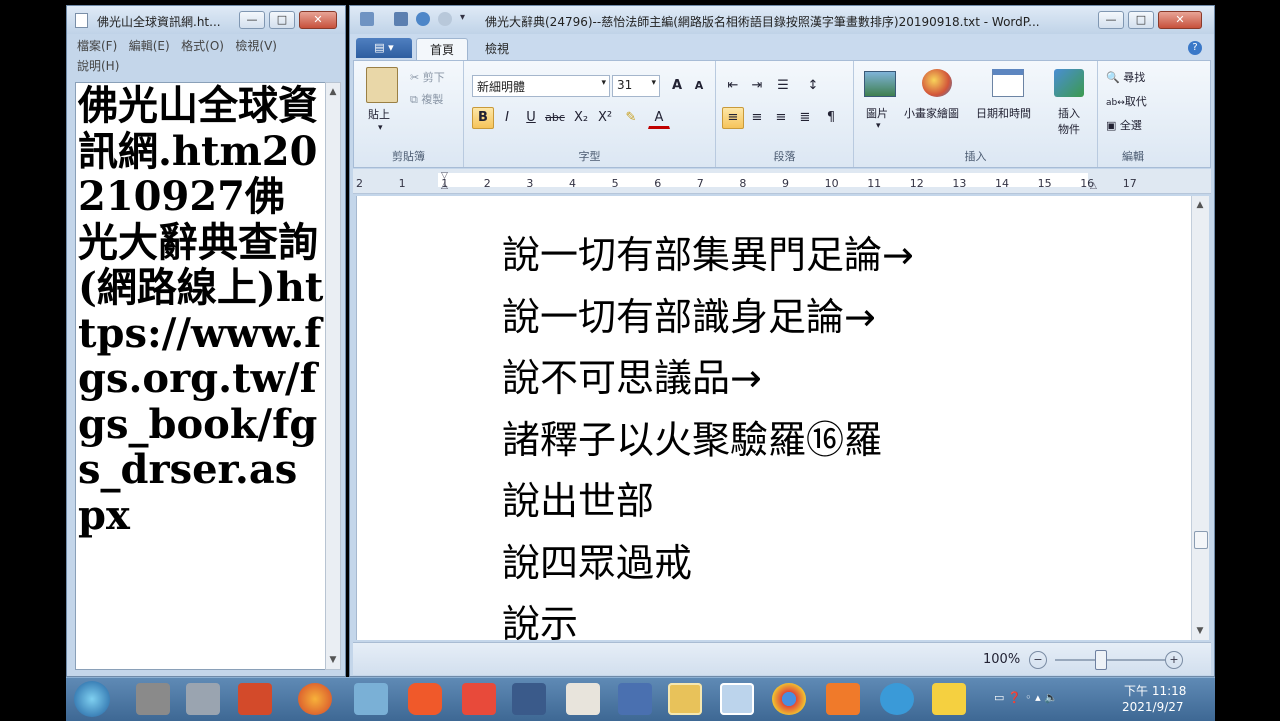 This screenshot has width=1280, height=721. What do you see at coordinates (1201, 540) in the screenshot?
I see `doc-scroll-thumb` at bounding box center [1201, 540].